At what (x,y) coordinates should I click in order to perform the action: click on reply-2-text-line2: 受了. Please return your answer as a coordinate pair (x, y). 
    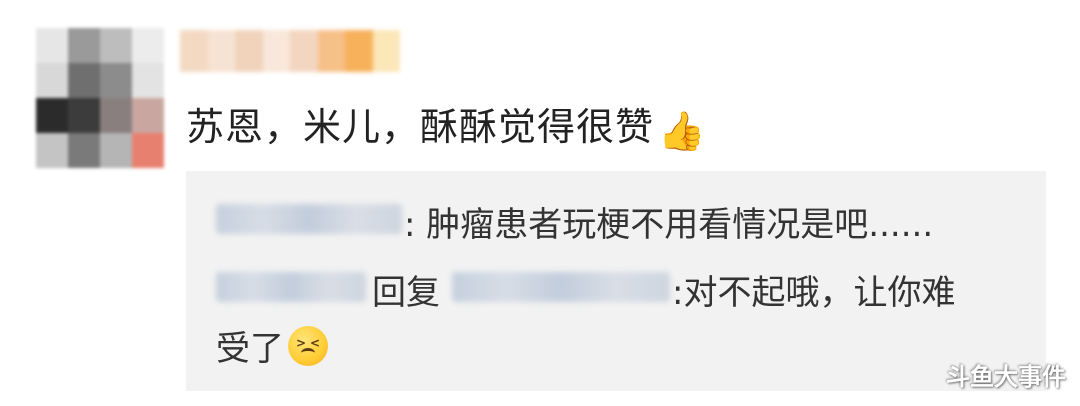
    Looking at the image, I should click on (250, 349).